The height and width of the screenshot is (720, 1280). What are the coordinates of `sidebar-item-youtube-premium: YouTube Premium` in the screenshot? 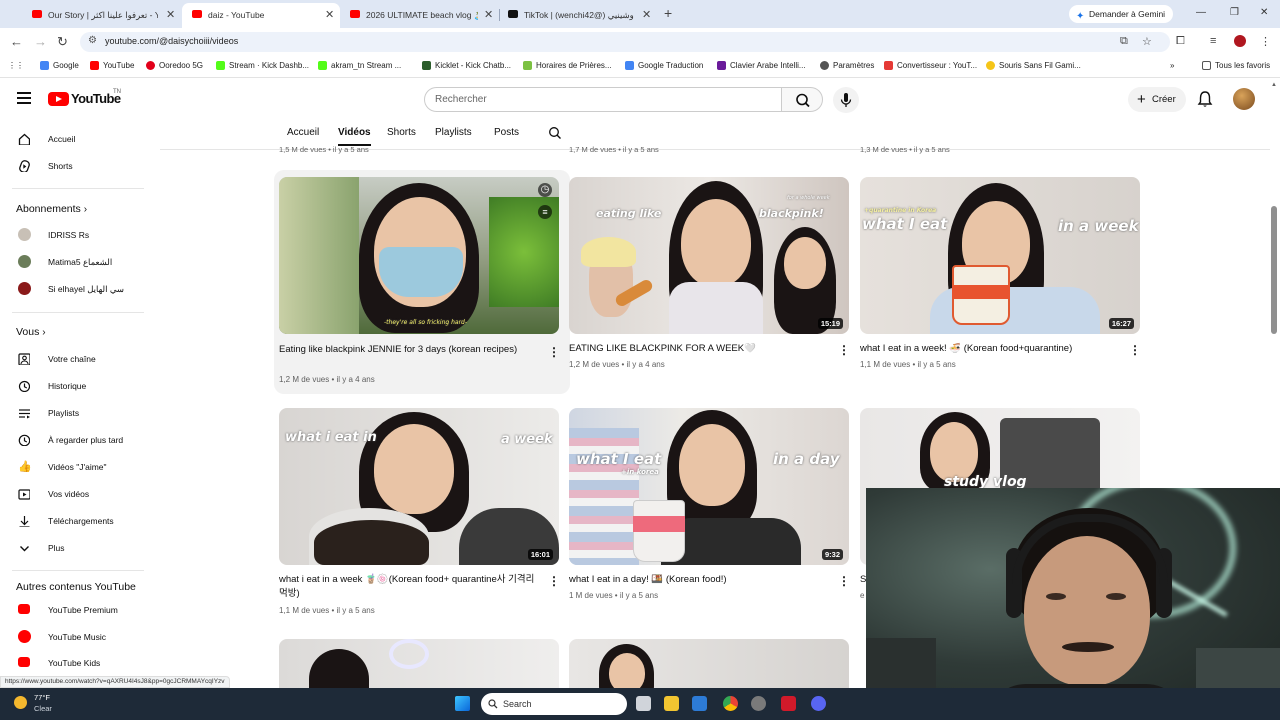 It's located at (78, 610).